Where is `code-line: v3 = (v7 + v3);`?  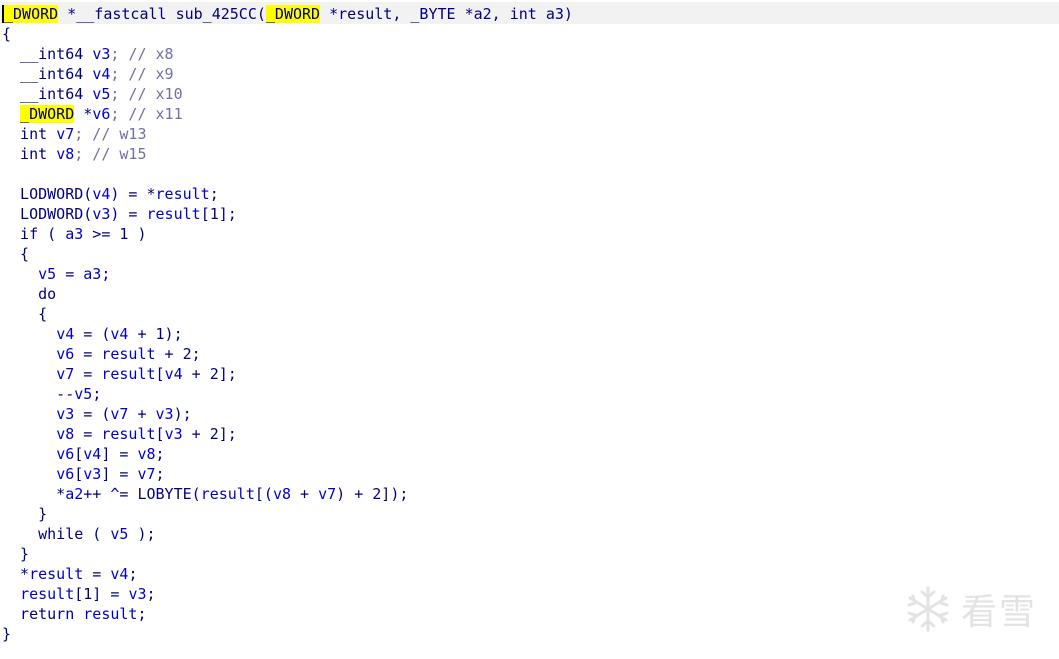
code-line: v3 = (v7 + v3); is located at coordinates (287, 414).